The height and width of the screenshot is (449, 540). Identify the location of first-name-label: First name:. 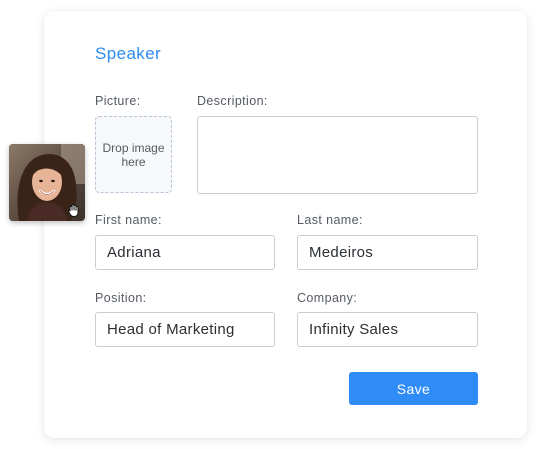
(128, 220).